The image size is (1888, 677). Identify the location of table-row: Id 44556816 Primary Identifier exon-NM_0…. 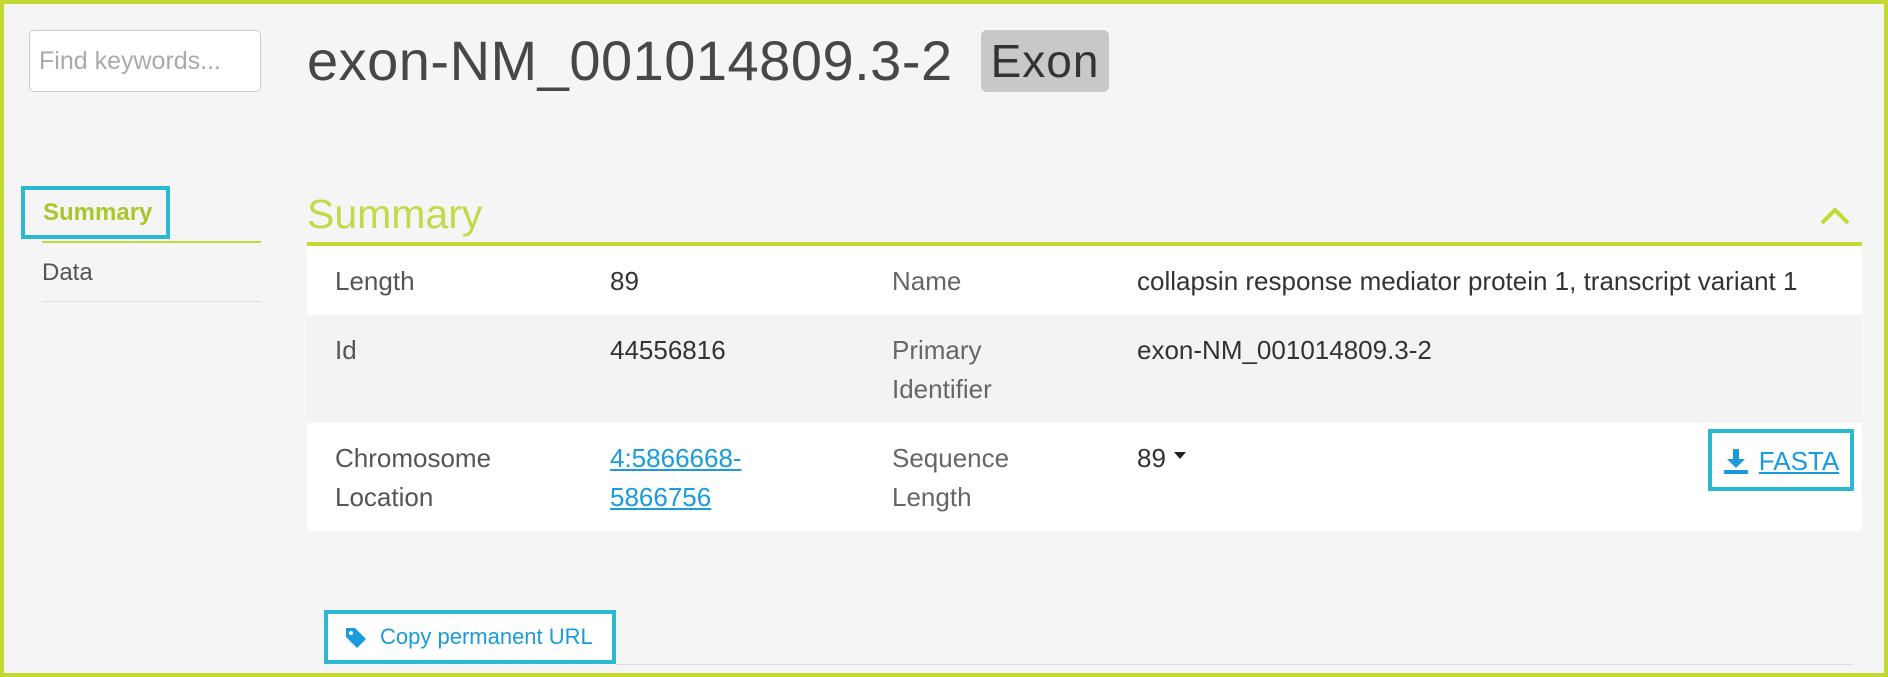
(1084, 369).